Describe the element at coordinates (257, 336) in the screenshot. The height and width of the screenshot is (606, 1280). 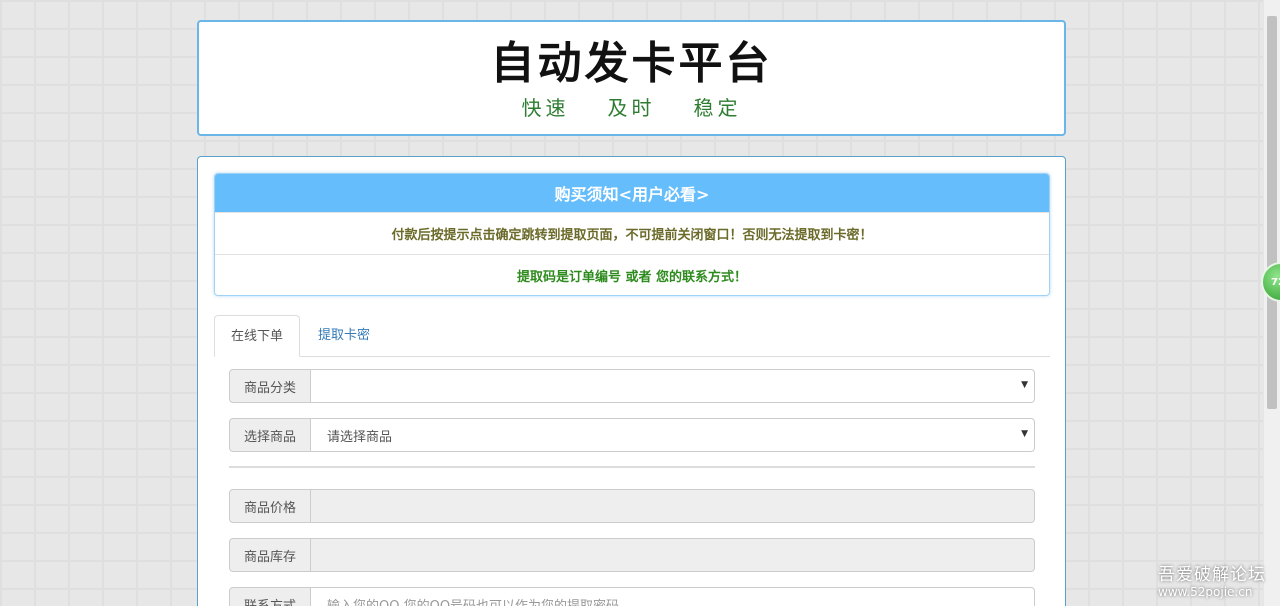
I see `tab-online-order: 在线下单` at that location.